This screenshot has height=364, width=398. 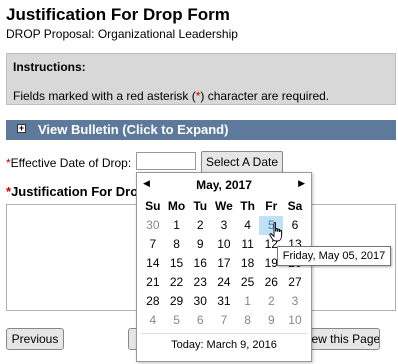 I want to click on weekday-label: Fr, so click(x=271, y=206).